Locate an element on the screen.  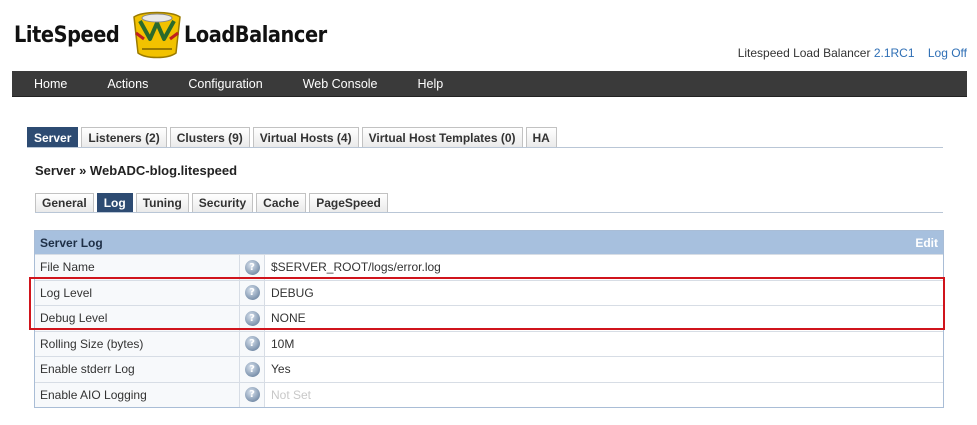
nav-configuration: Configuration is located at coordinates (214, 84).